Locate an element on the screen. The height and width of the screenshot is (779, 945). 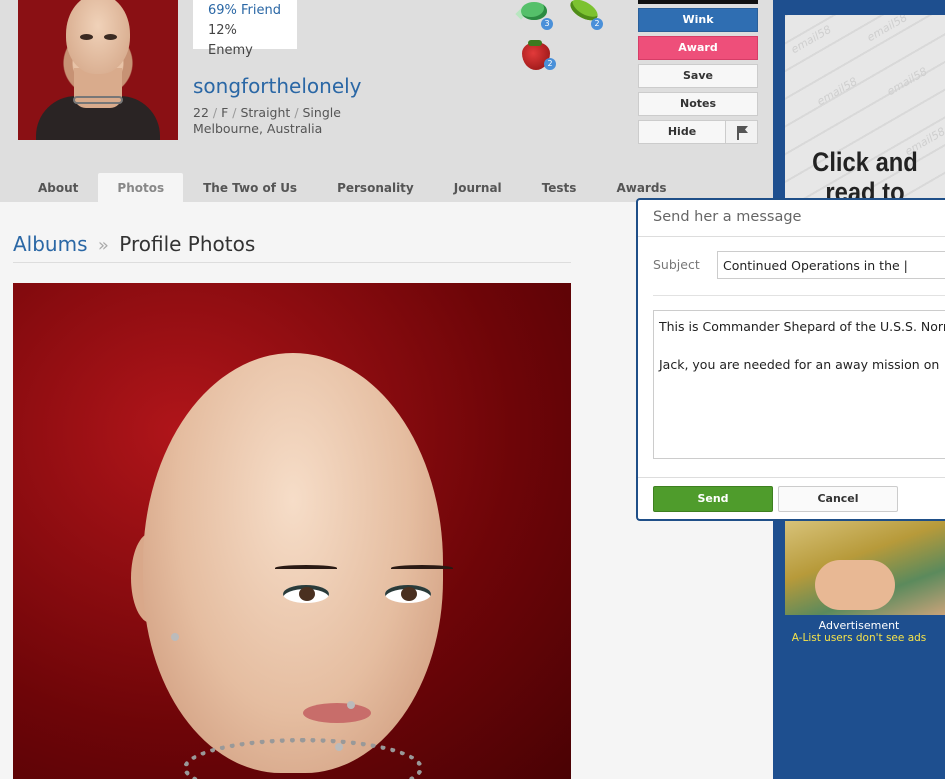
profile-username: songforthelonely is located at coordinates (277, 86).